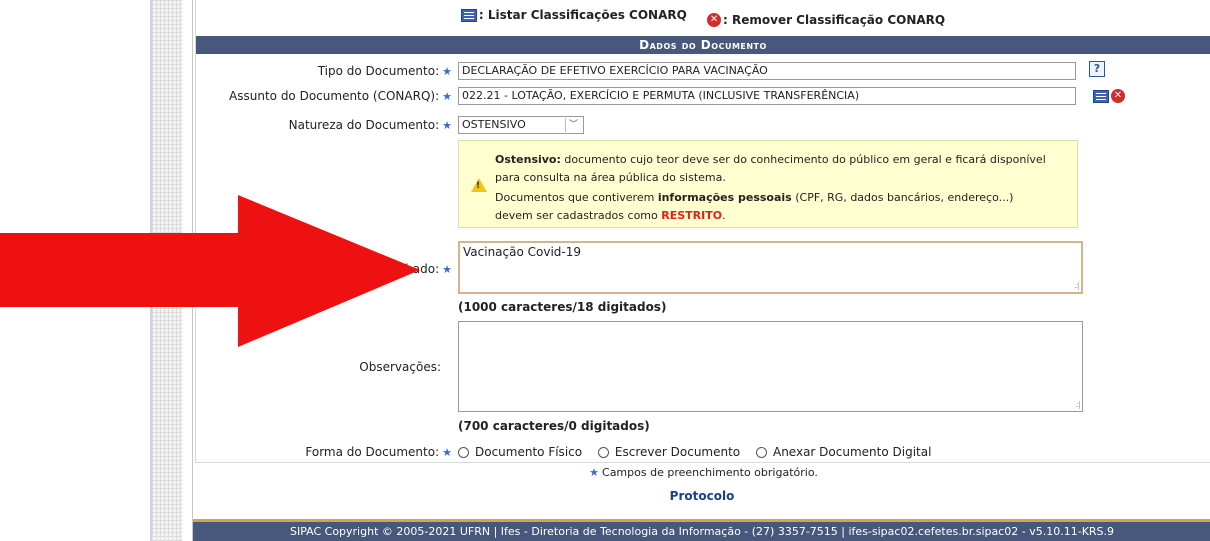  I want to click on radio-label: Anexar Documento Digital, so click(852, 452).